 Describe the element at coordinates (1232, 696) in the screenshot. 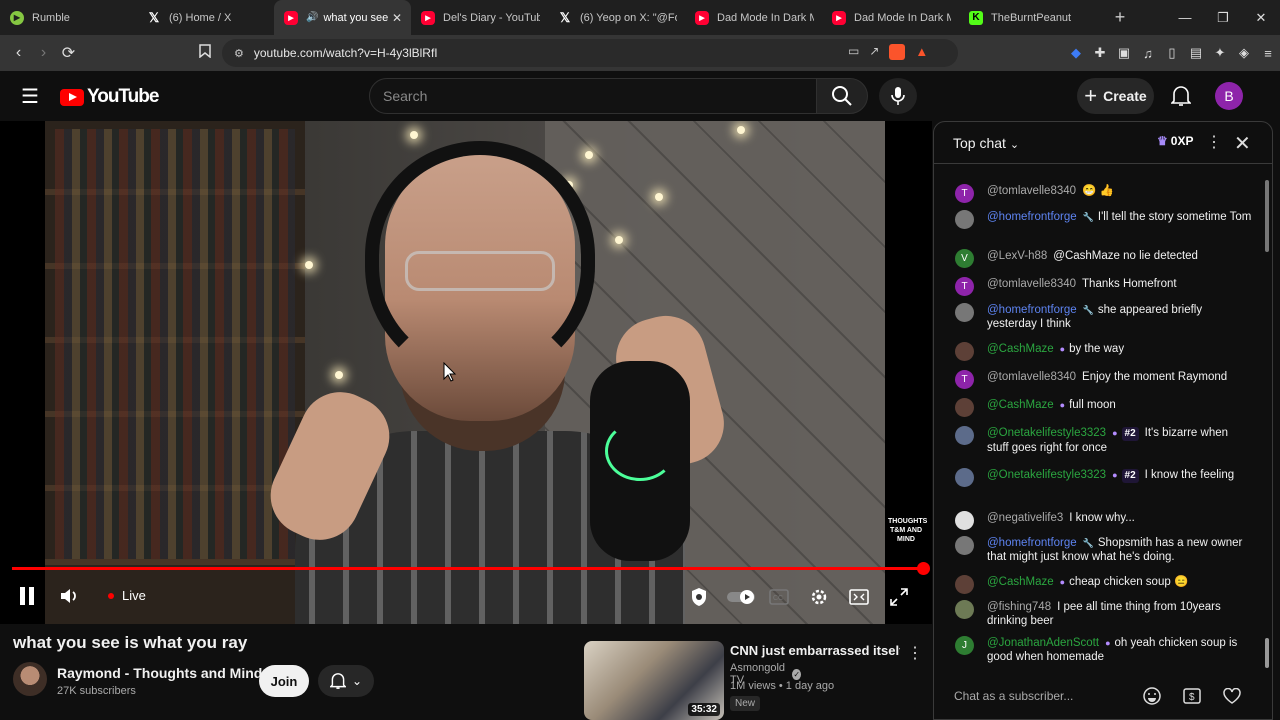

I see `heart-icon` at that location.